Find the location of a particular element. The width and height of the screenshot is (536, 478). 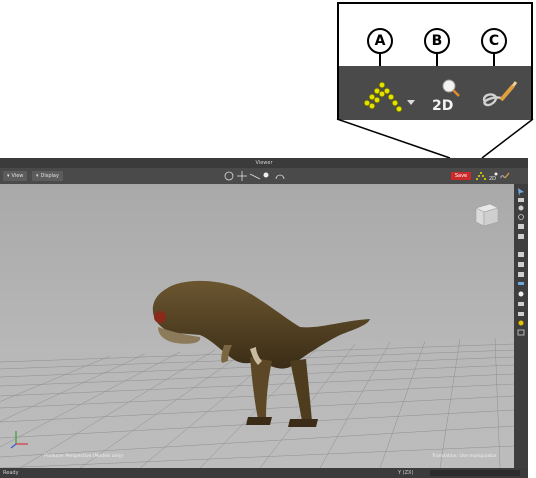

viewer-title: Viewer is located at coordinates (264, 163).